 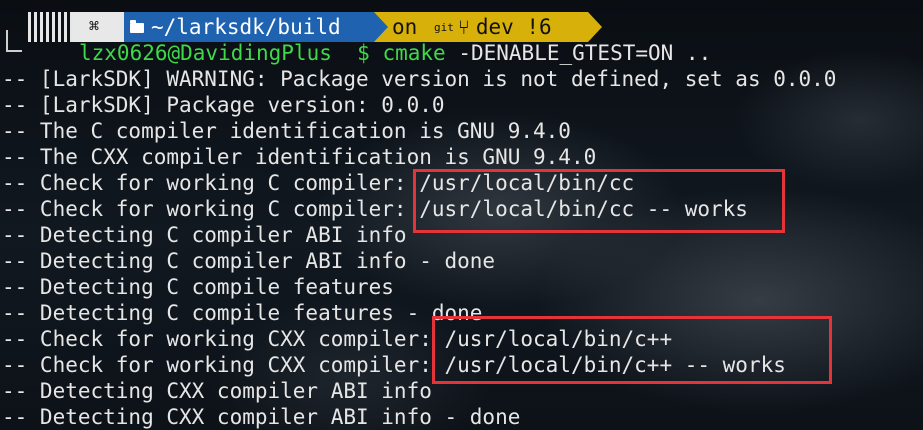 I want to click on os-segment-arrow, so click(x=117, y=27).